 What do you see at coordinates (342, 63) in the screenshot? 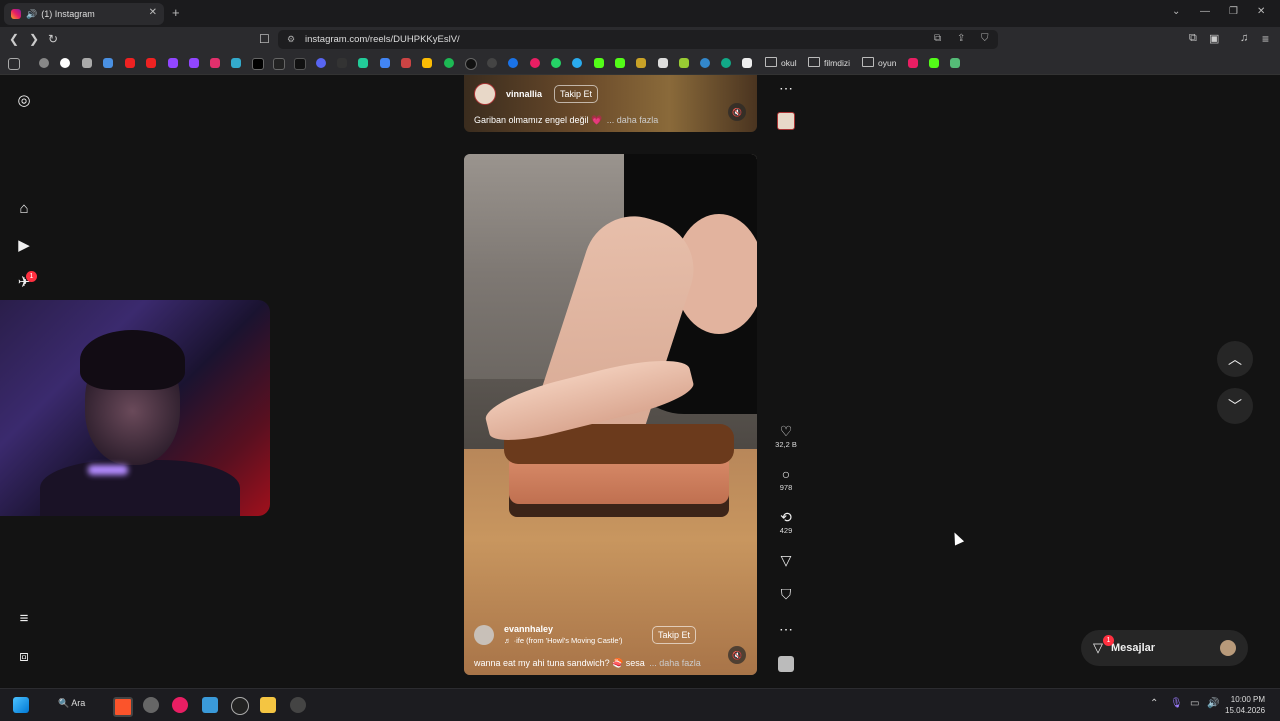
I see `capcut-icon` at bounding box center [342, 63].